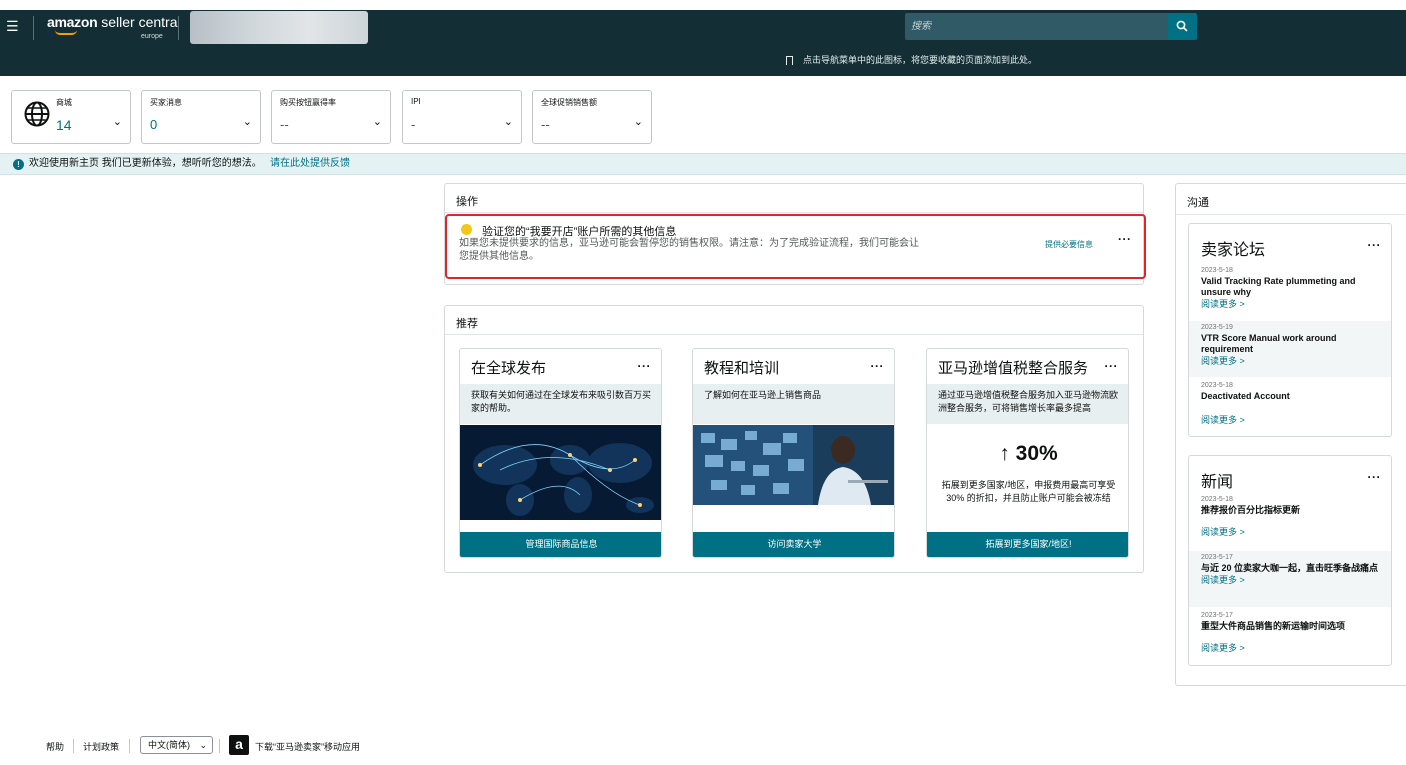 This screenshot has height=765, width=1406. What do you see at coordinates (703, 164) in the screenshot?
I see `feedback-banner: ! 欢迎使用新主页 我们已更新体验，想听听您的想法。 请在此处提供反馈` at bounding box center [703, 164].